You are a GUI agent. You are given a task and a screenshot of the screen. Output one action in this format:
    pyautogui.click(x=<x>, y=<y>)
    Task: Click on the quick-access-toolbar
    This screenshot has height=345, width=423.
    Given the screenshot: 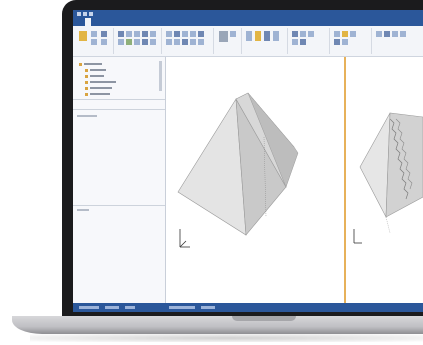 What is the action you would take?
    pyautogui.click(x=85, y=14)
    